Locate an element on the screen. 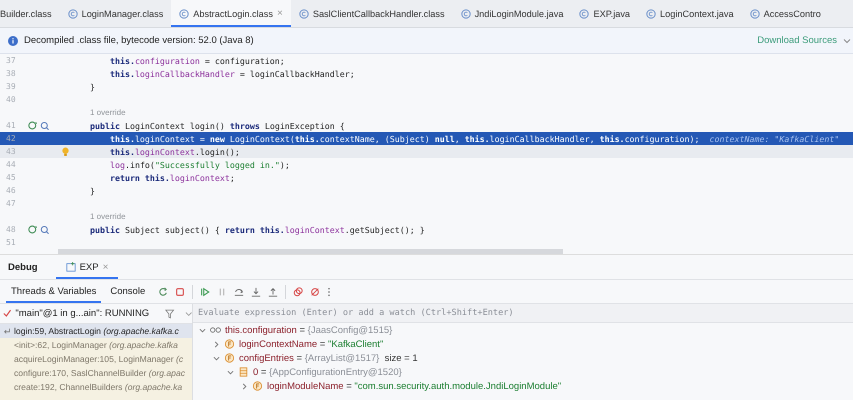 This screenshot has width=853, height=400. line-number: 38 is located at coordinates (11, 73).